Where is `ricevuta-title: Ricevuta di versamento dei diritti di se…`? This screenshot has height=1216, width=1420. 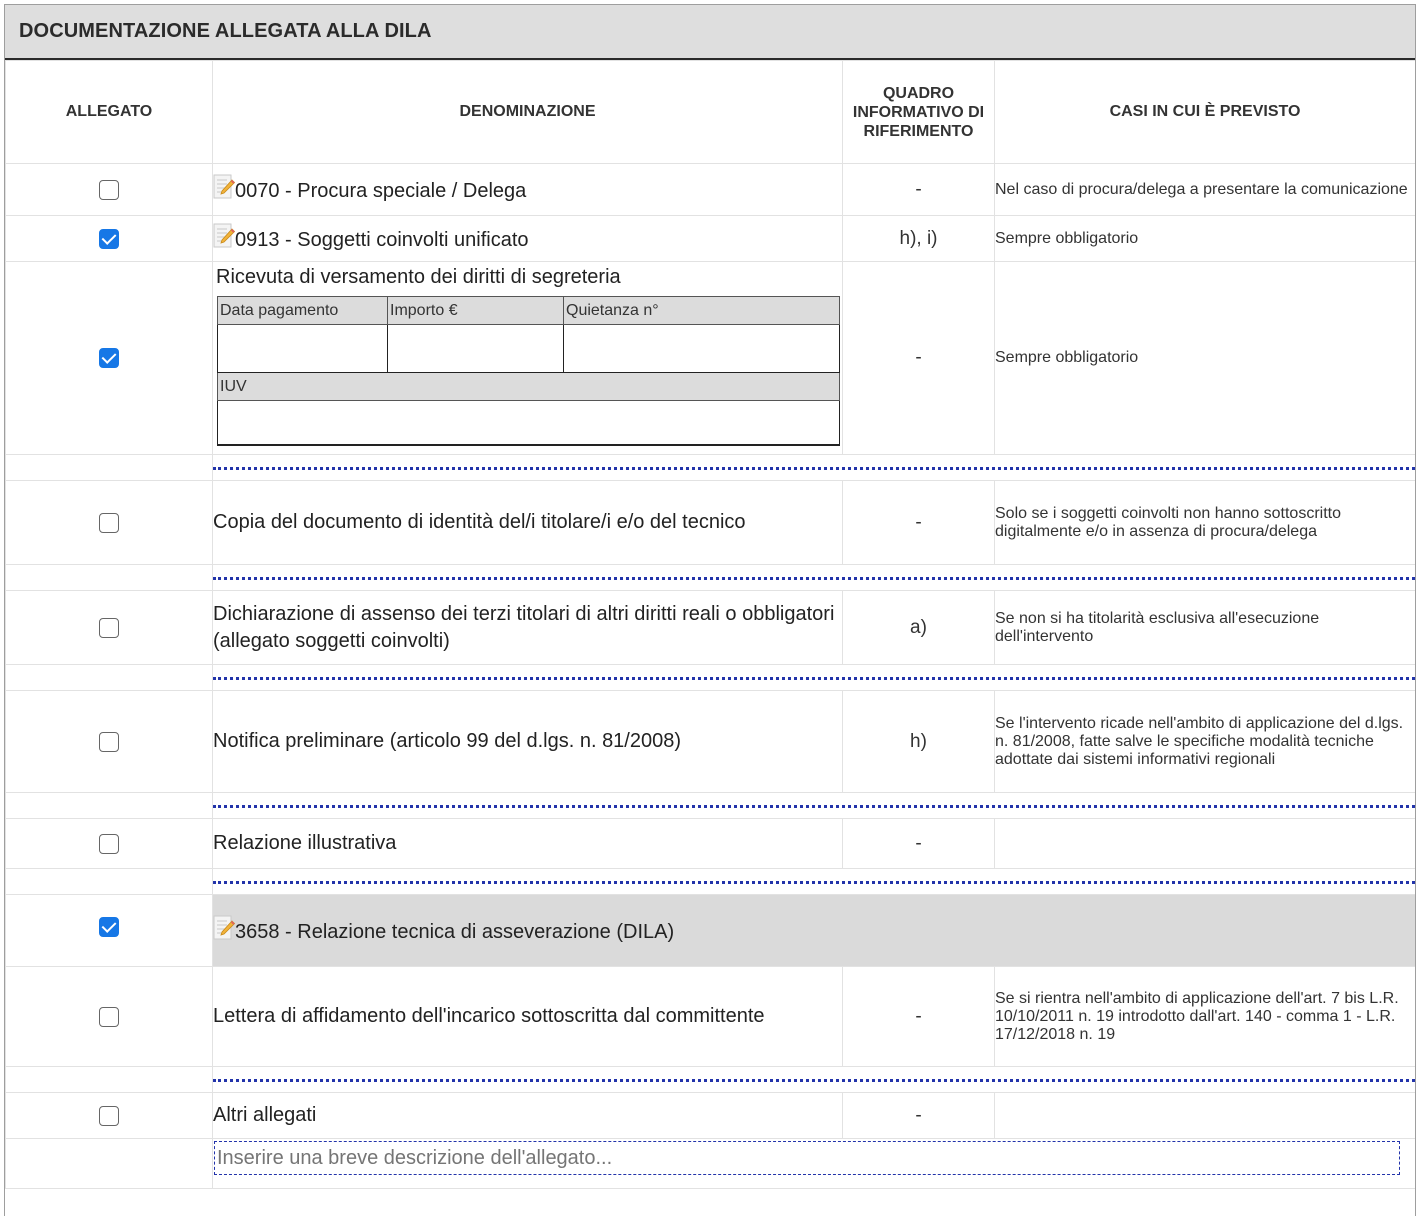
ricevuta-title: Ricevuta di versamento dei diritti di se… is located at coordinates (418, 277).